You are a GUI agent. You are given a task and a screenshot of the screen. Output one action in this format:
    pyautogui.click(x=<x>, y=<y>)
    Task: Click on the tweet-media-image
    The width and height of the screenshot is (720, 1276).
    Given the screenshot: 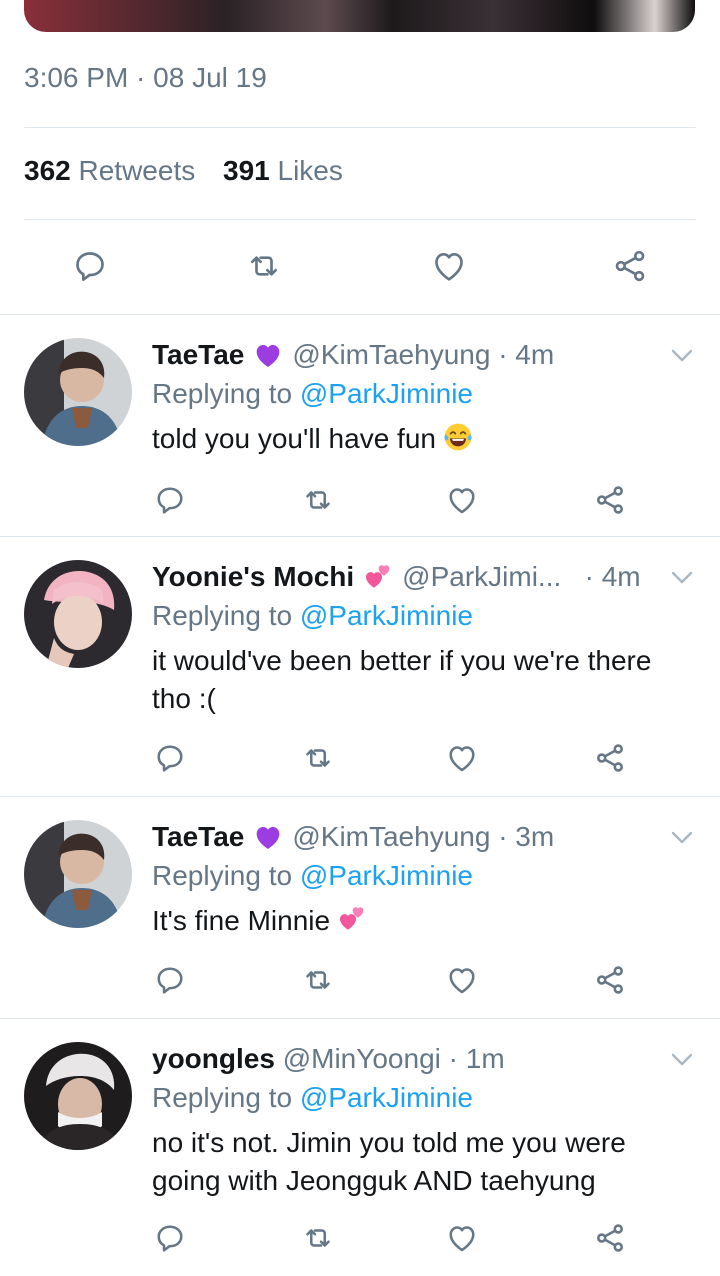 What is the action you would take?
    pyautogui.click(x=359, y=16)
    